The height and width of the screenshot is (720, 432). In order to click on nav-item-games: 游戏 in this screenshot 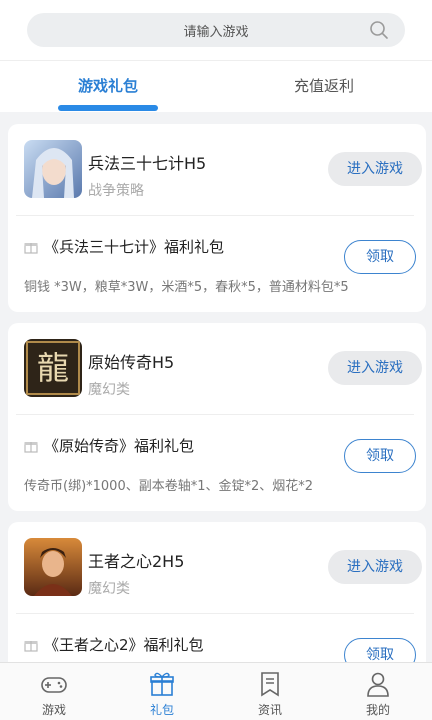, I will do `click(54, 691)`.